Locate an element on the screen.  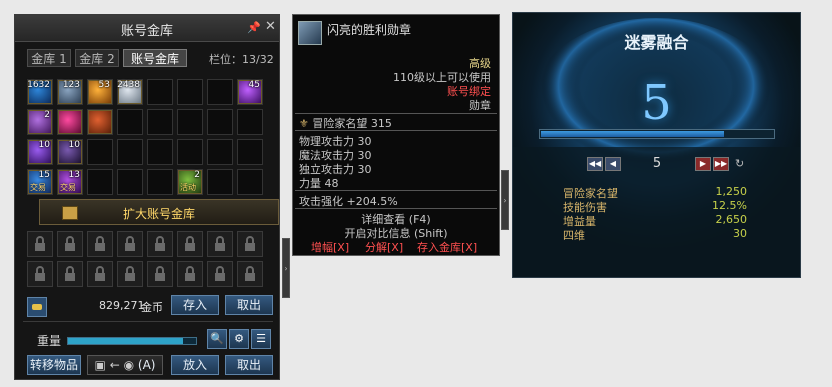
storage-slot: 2 is located at coordinates (40, 122).